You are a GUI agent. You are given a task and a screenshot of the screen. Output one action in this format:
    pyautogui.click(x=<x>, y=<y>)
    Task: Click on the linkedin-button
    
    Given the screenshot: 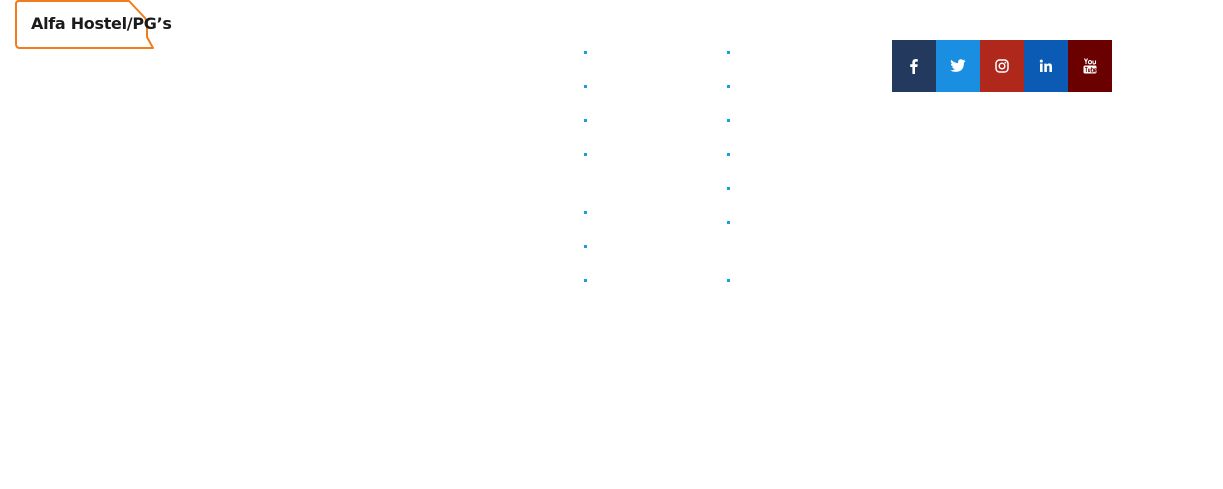 What is the action you would take?
    pyautogui.click(x=1046, y=66)
    